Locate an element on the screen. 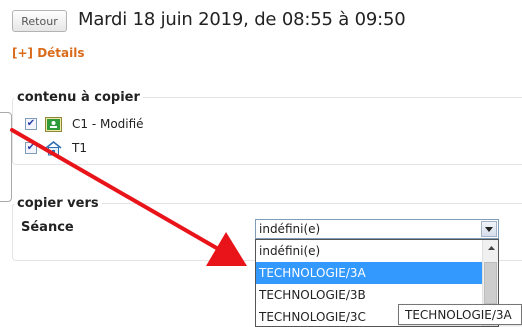 The height and width of the screenshot is (327, 522). scroll-up-icon is located at coordinates (490, 248).